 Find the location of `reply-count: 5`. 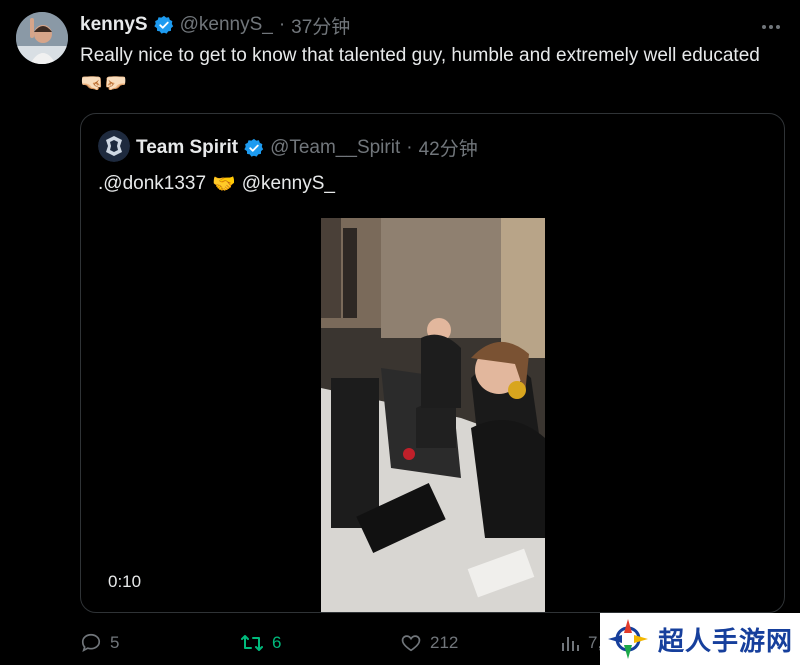

reply-count: 5 is located at coordinates (115, 642).